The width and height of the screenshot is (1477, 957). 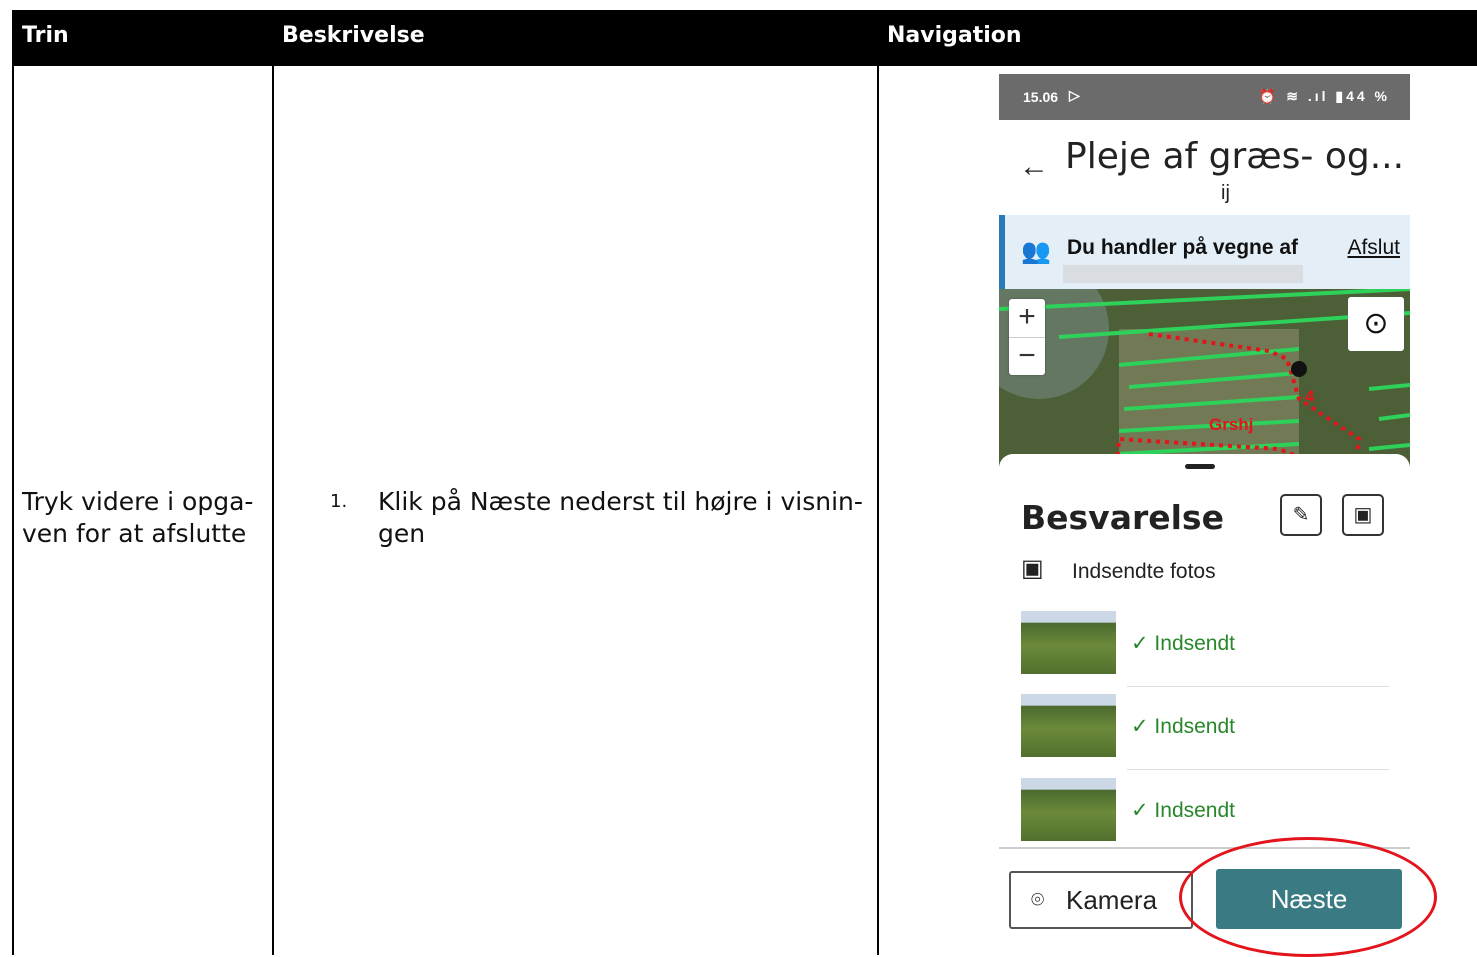 I want to click on camera-icon: ⌾, so click(x=1038, y=899).